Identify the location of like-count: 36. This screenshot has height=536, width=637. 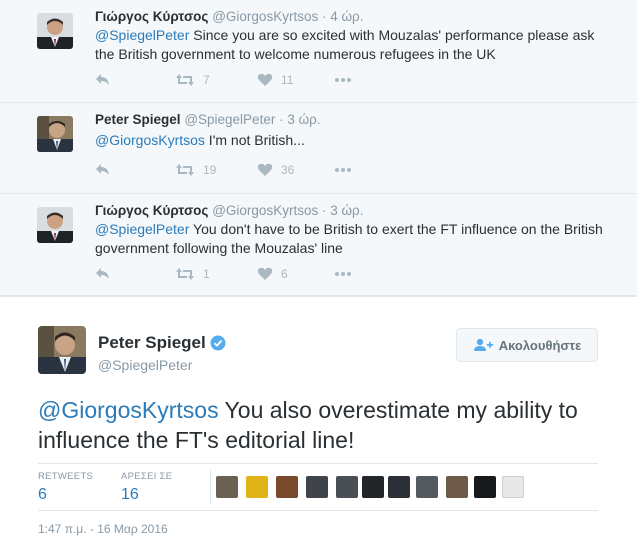
(288, 170).